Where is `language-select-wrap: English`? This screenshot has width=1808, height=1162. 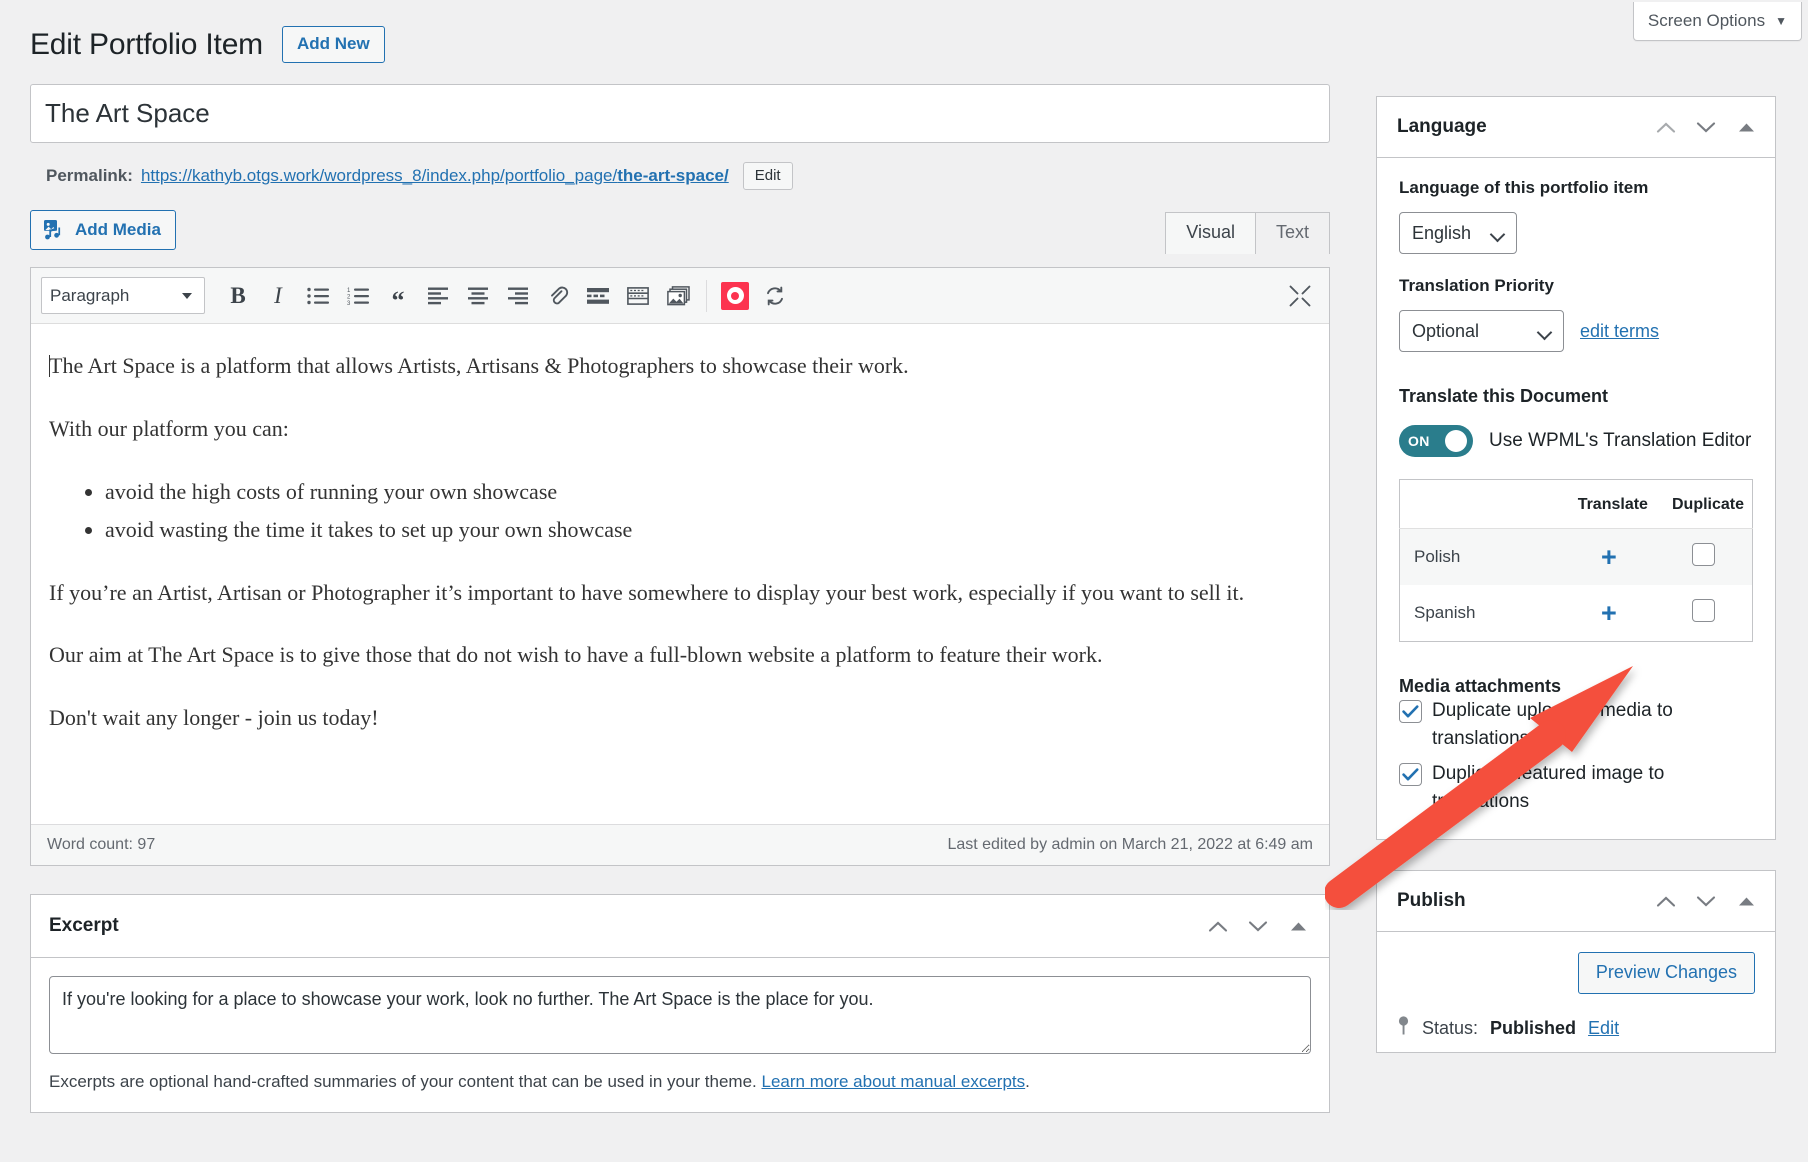
language-select-wrap: English is located at coordinates (1458, 233).